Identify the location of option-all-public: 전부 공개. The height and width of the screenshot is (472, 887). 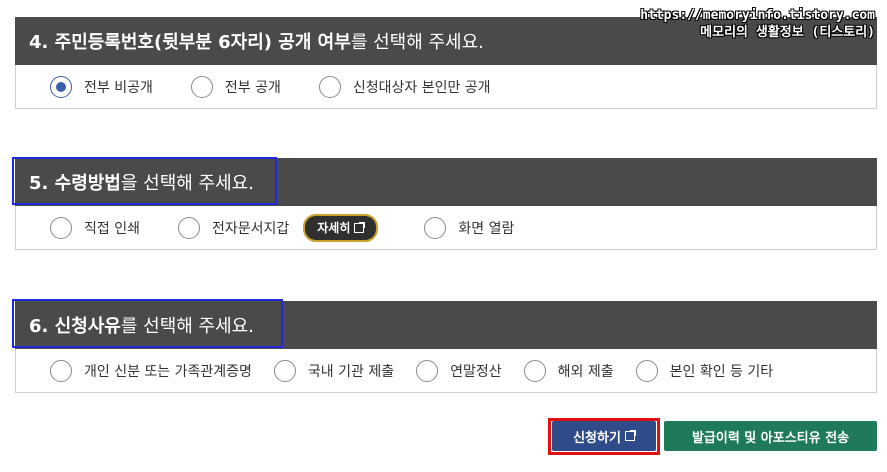
(235, 86).